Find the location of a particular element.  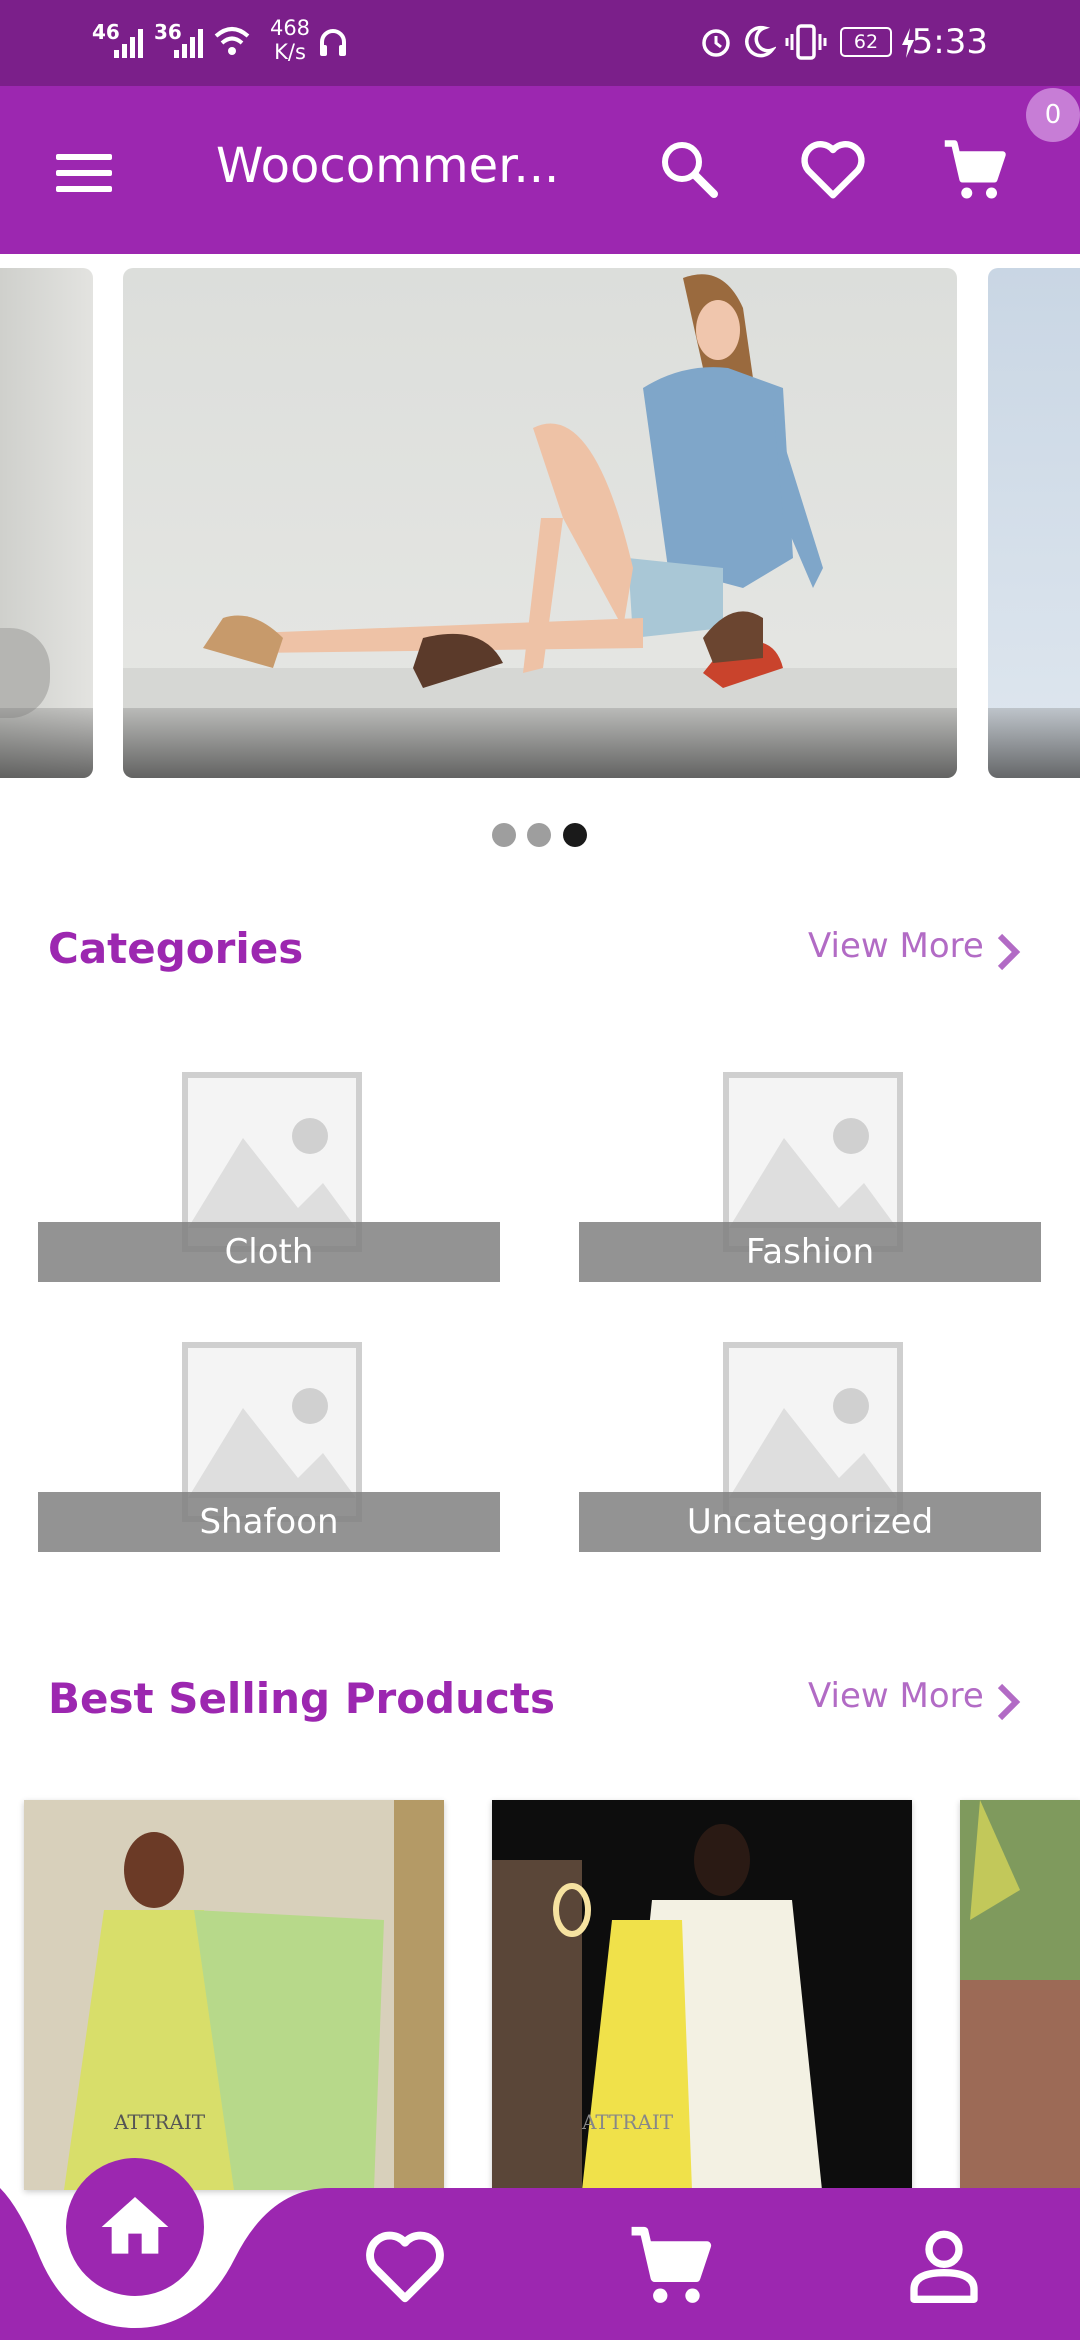

wifi-icon is located at coordinates (232, 41).